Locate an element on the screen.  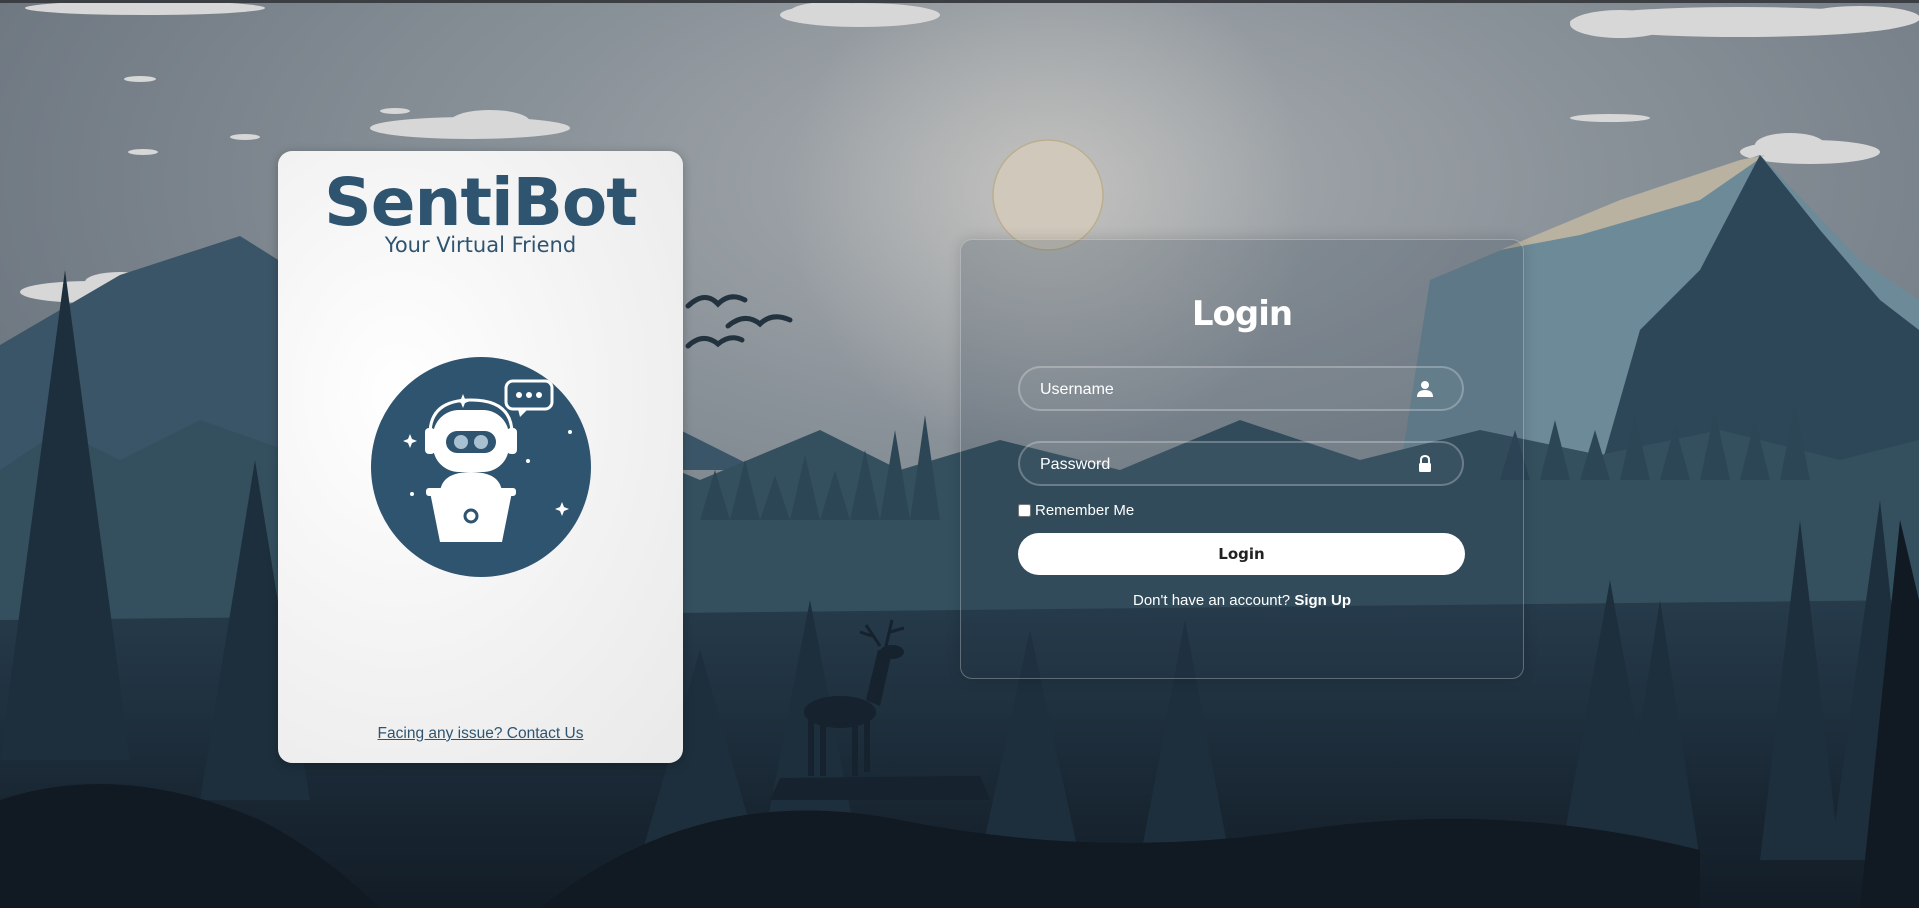
password-field is located at coordinates (1241, 463).